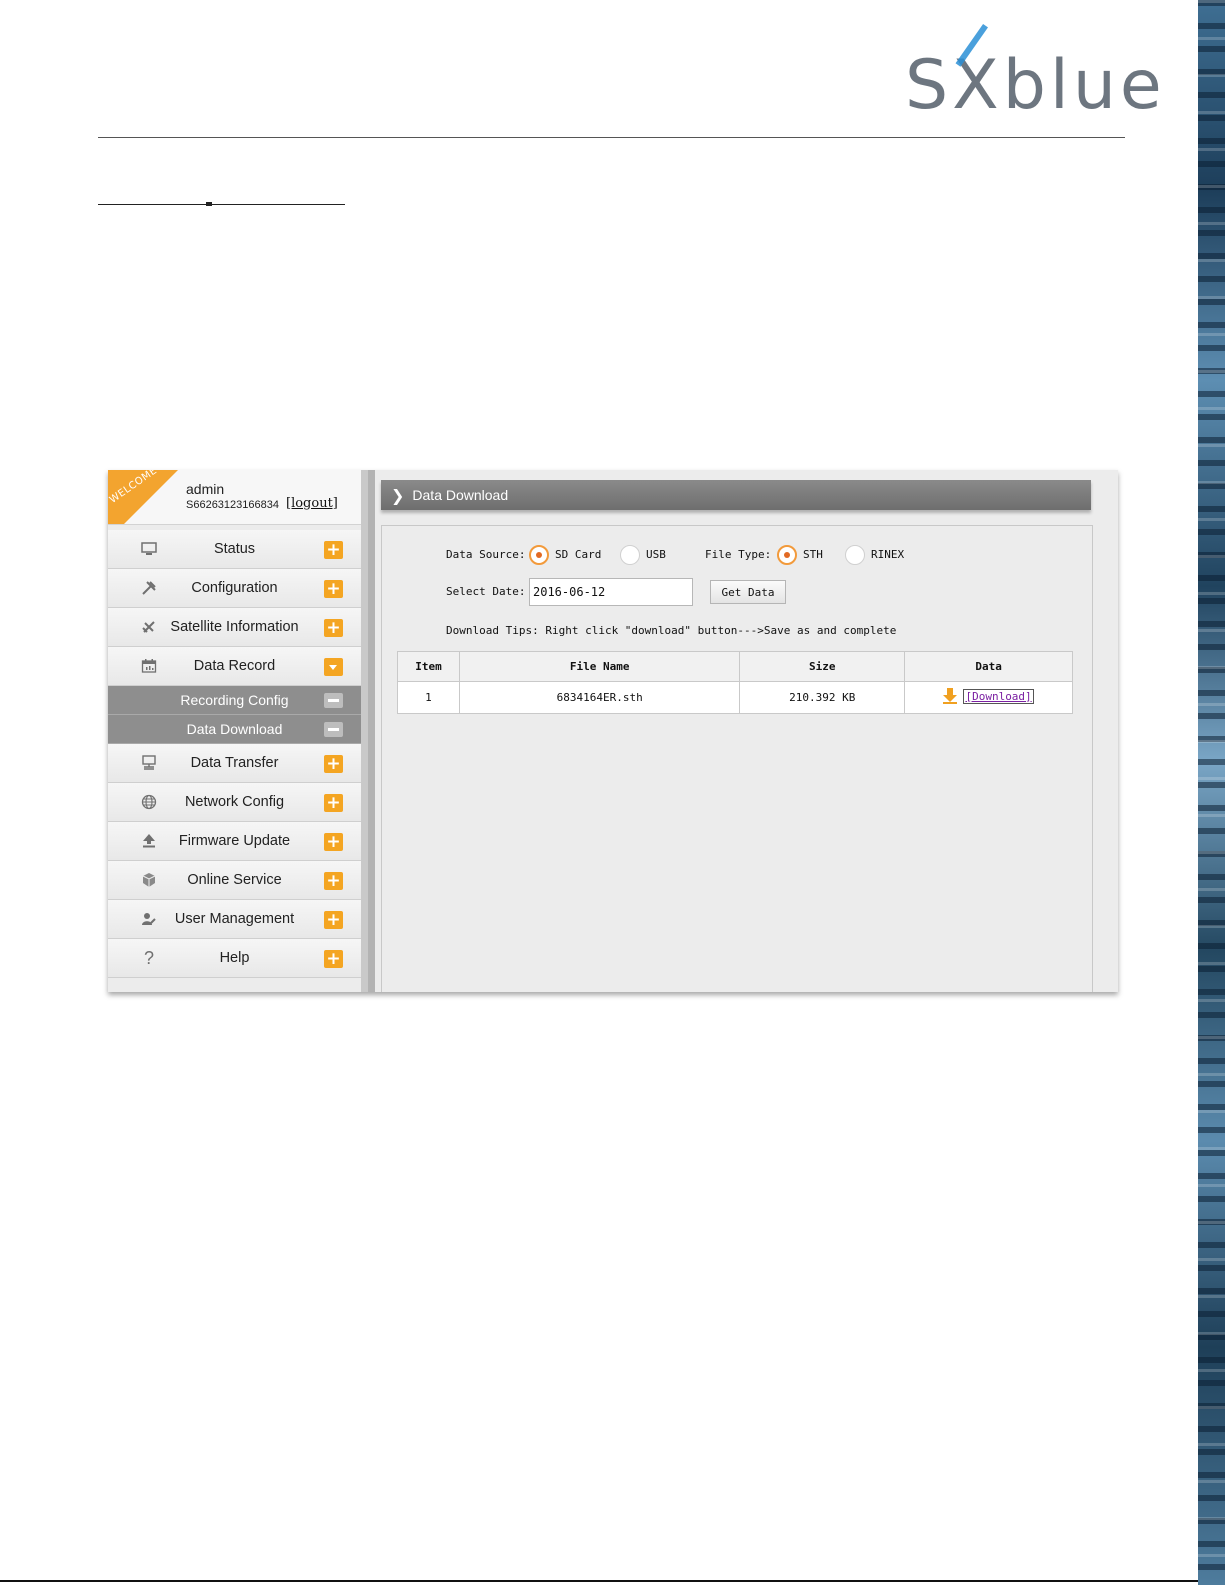 The height and width of the screenshot is (1585, 1225). Describe the element at coordinates (205, 489) in the screenshot. I see `username: admin` at that location.